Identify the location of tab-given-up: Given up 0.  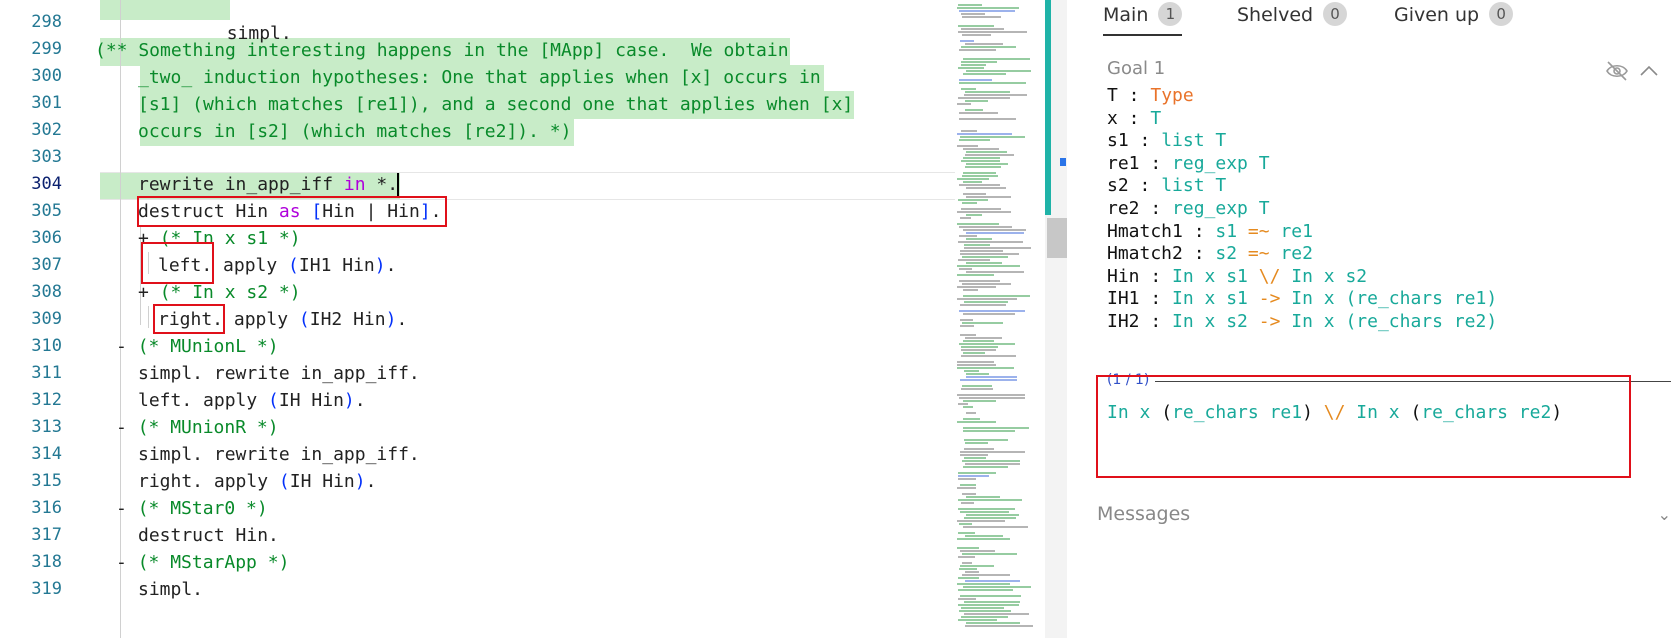
(1454, 17).